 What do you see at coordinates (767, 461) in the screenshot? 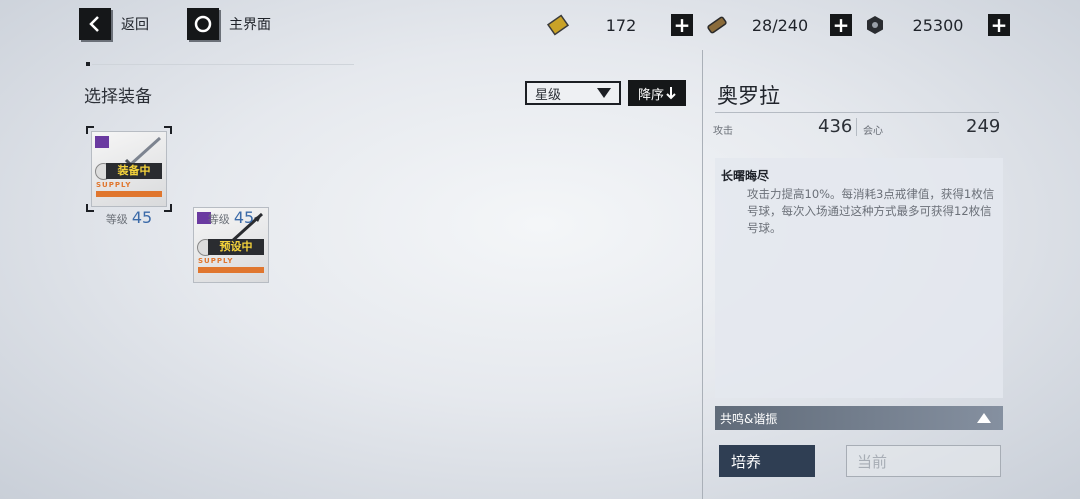
I see `cultivate-button: 培养` at bounding box center [767, 461].